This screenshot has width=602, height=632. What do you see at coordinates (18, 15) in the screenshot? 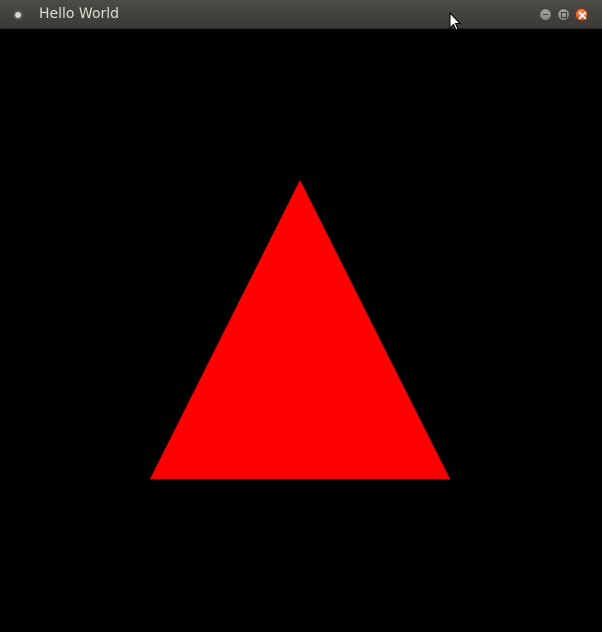
I see `app-menu-icon` at bounding box center [18, 15].